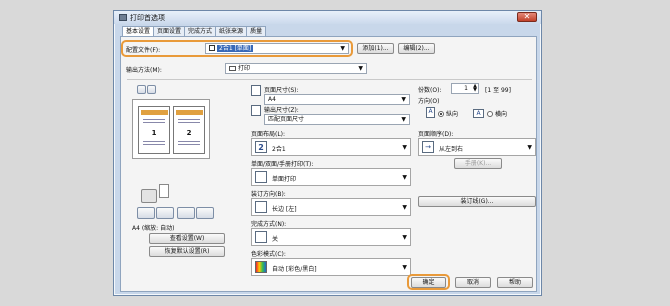  Describe the element at coordinates (154, 133) in the screenshot. I see `preview-page-number: 1` at that location.